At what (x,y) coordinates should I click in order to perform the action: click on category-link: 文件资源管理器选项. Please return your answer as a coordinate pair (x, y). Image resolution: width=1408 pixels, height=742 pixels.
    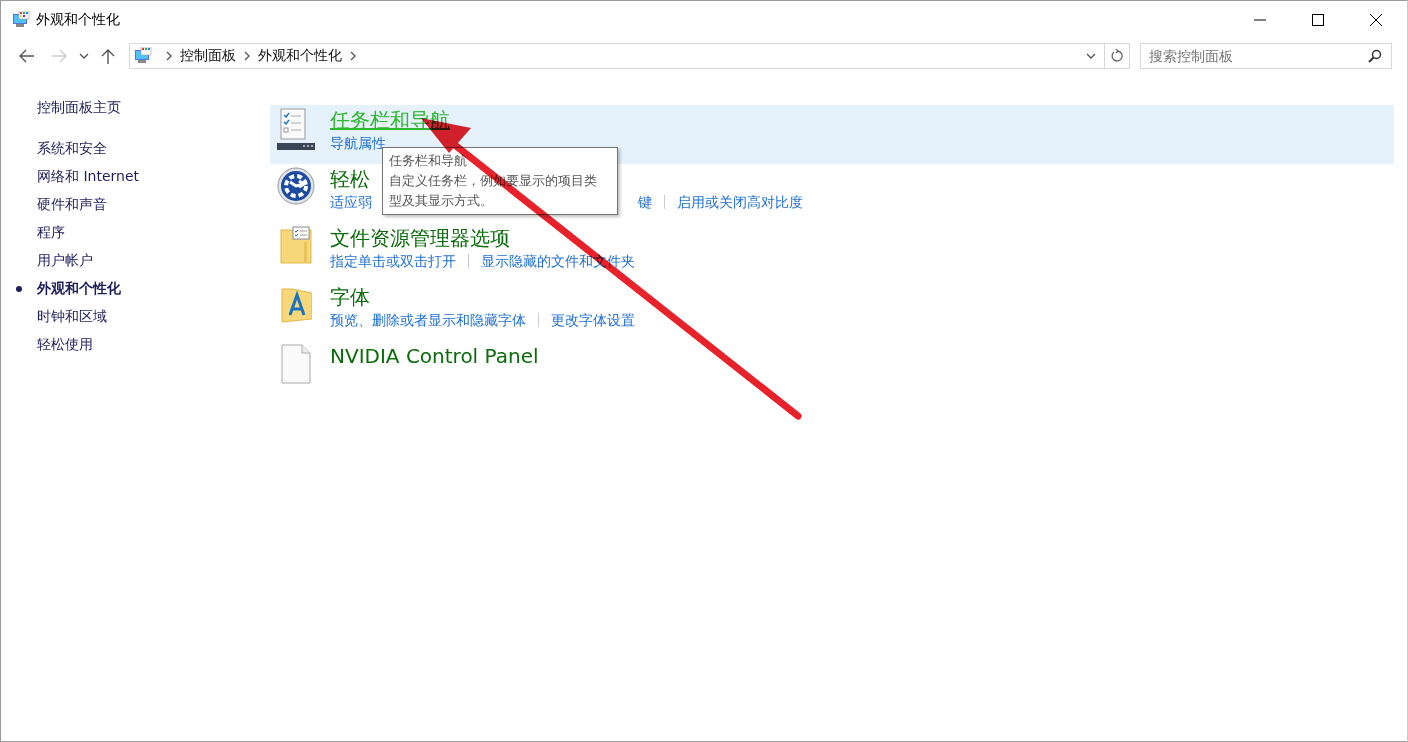
    Looking at the image, I should click on (420, 238).